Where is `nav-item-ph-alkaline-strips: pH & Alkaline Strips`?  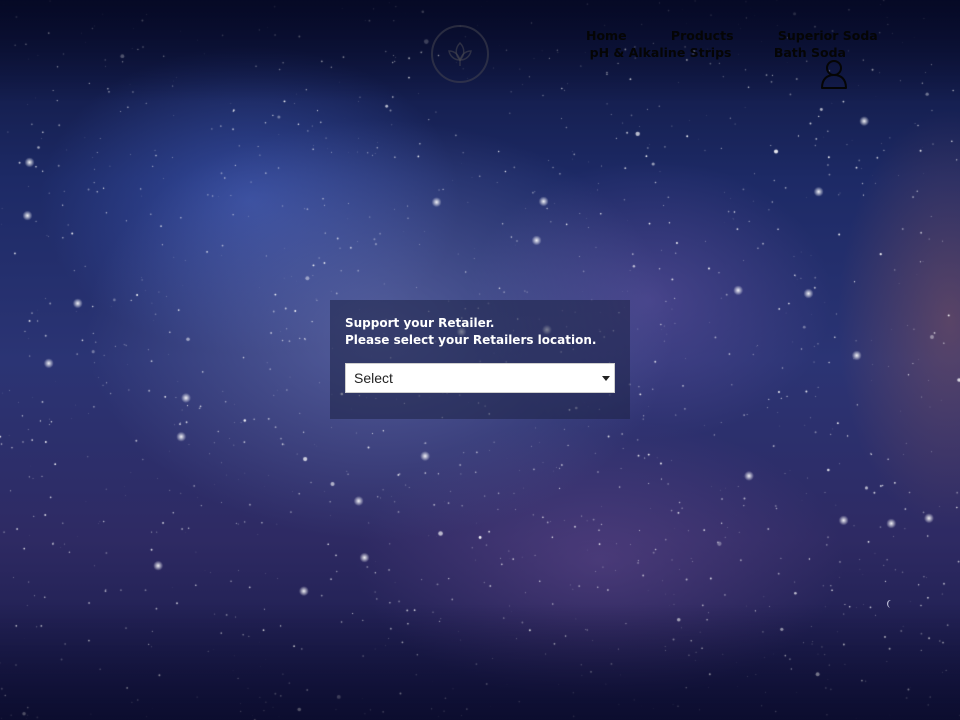
nav-item-ph-alkaline-strips: pH & Alkaline Strips is located at coordinates (661, 52).